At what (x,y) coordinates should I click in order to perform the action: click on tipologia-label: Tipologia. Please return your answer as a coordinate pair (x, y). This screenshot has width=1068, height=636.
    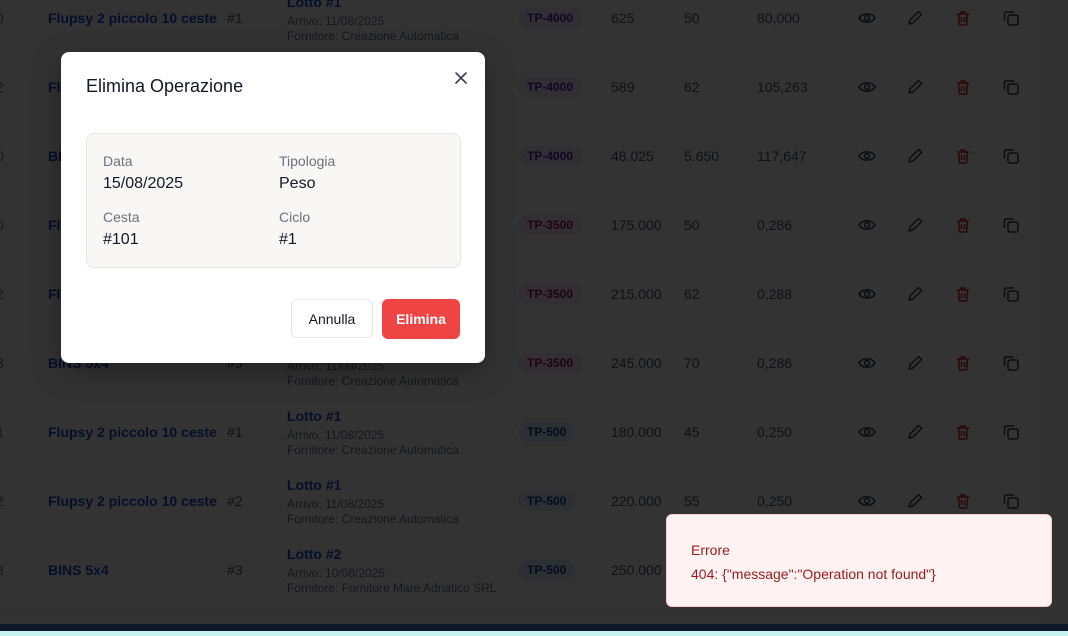
    Looking at the image, I should click on (307, 161).